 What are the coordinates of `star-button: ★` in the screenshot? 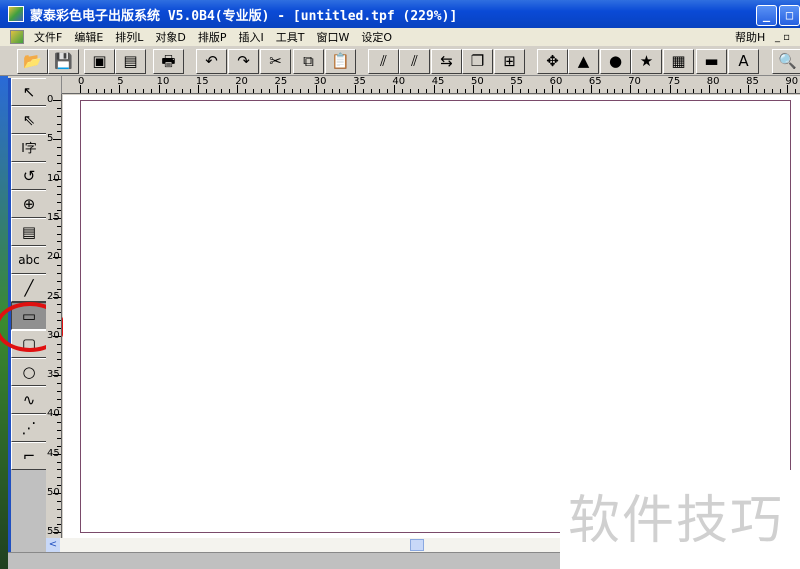 It's located at (646, 61).